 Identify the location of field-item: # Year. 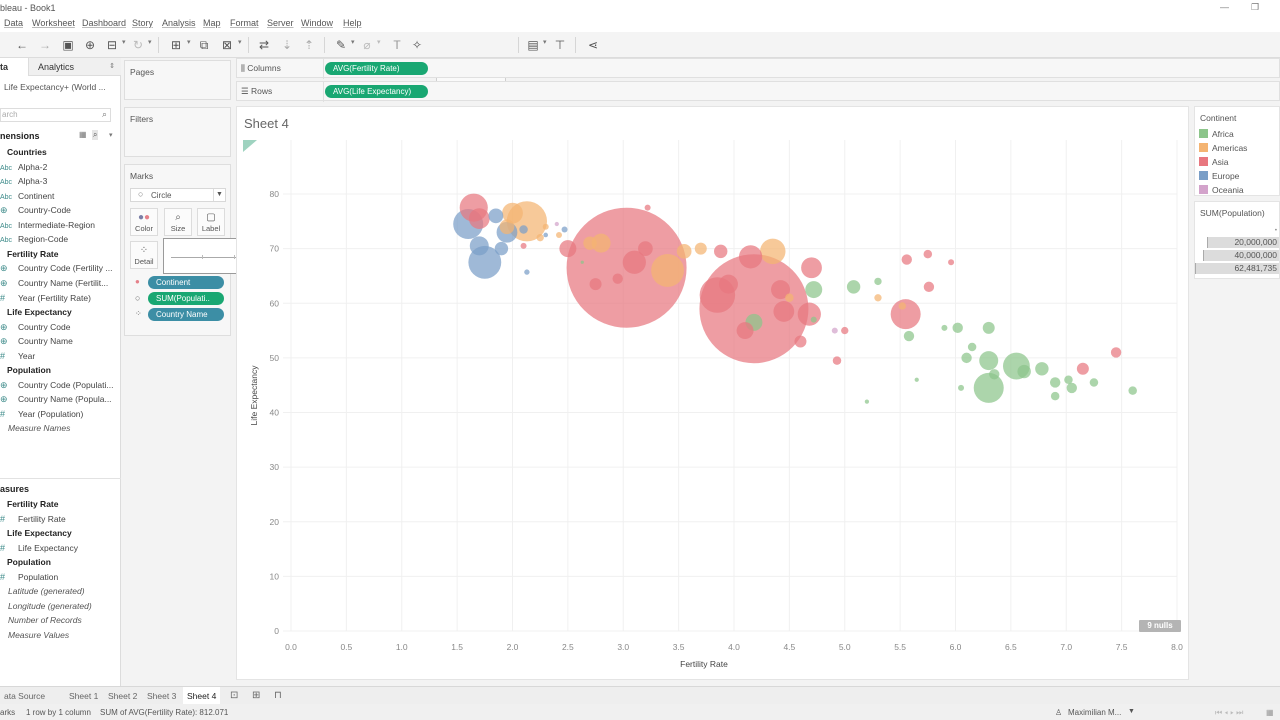
(17, 356).